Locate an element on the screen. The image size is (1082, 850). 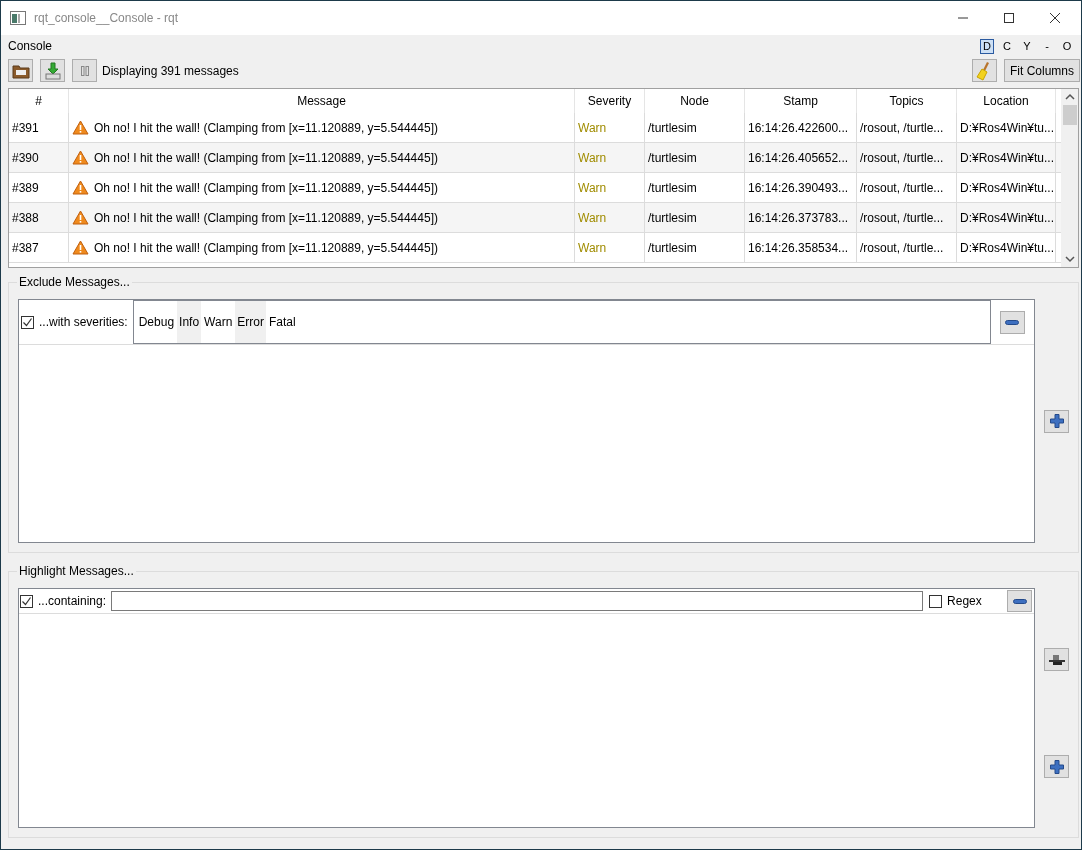
table-cell: #387 is located at coordinates (39, 247).